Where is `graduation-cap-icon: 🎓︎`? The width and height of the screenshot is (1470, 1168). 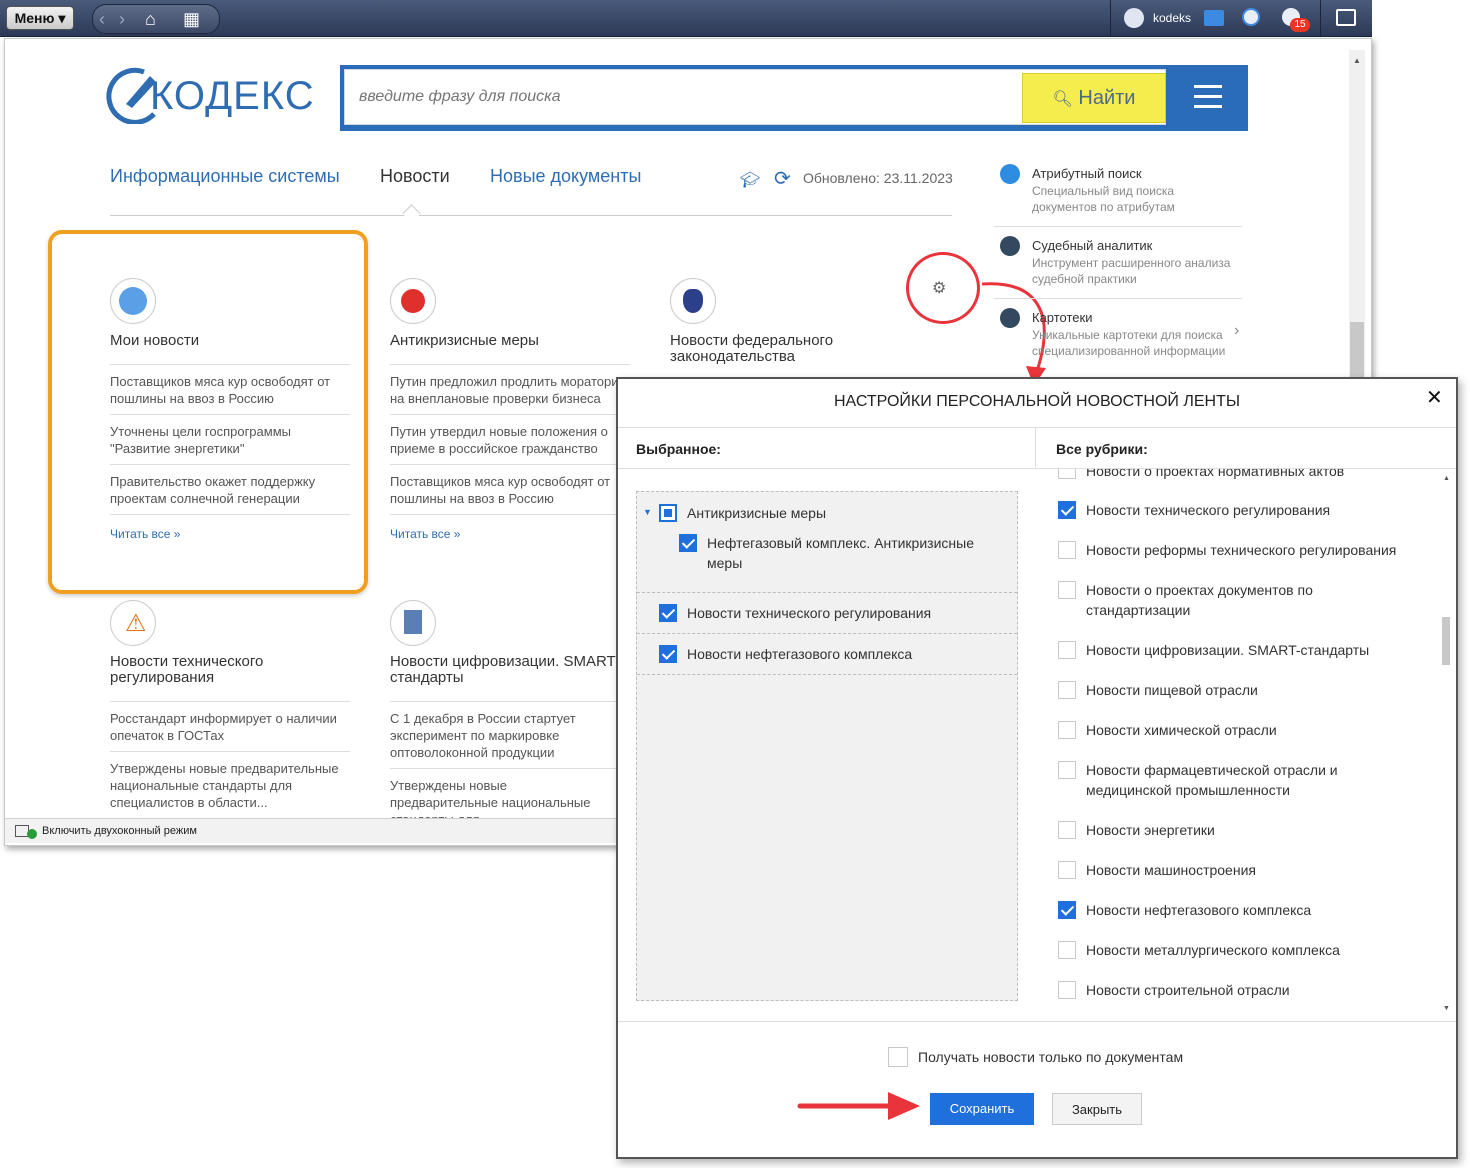
graduation-cap-icon: 🎓︎ is located at coordinates (750, 180).